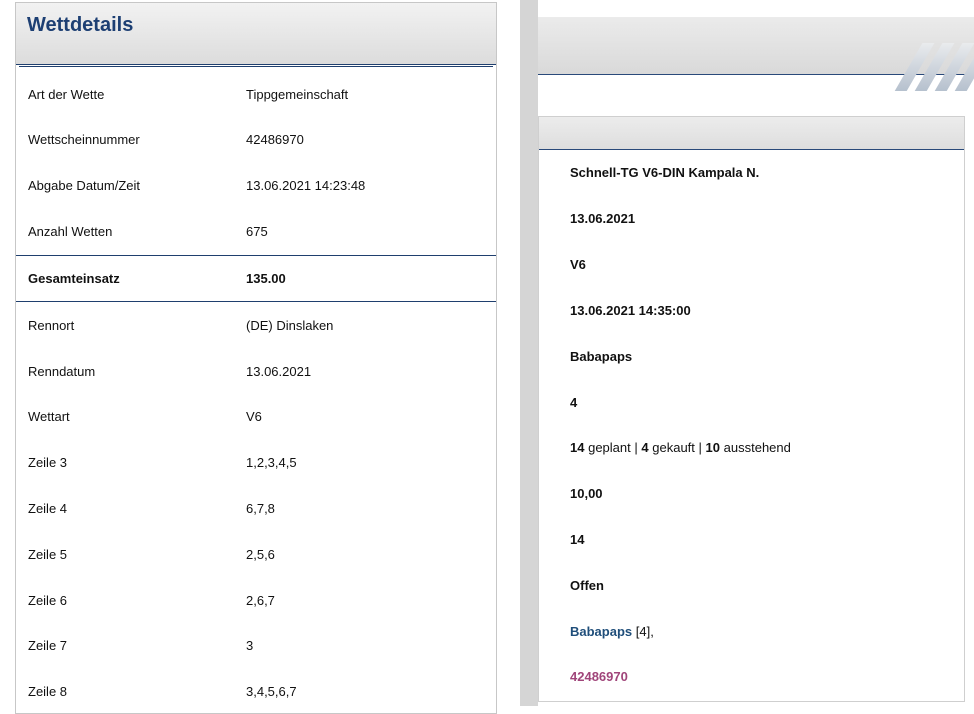 This screenshot has height=714, width=974. I want to click on tg-price: 10,00, so click(586, 493).